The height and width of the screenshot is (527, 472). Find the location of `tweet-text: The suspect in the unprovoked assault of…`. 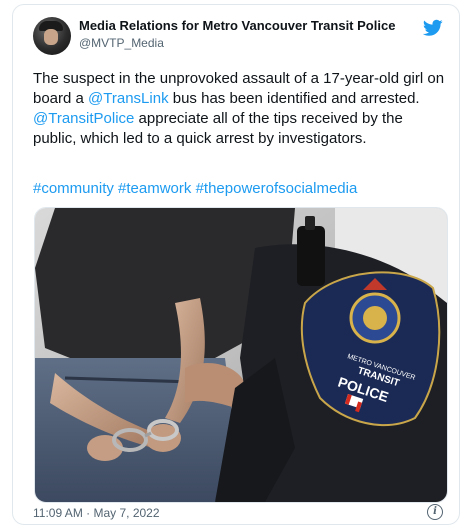

tweet-text: The suspect in the unprovoked assault of… is located at coordinates (239, 109).